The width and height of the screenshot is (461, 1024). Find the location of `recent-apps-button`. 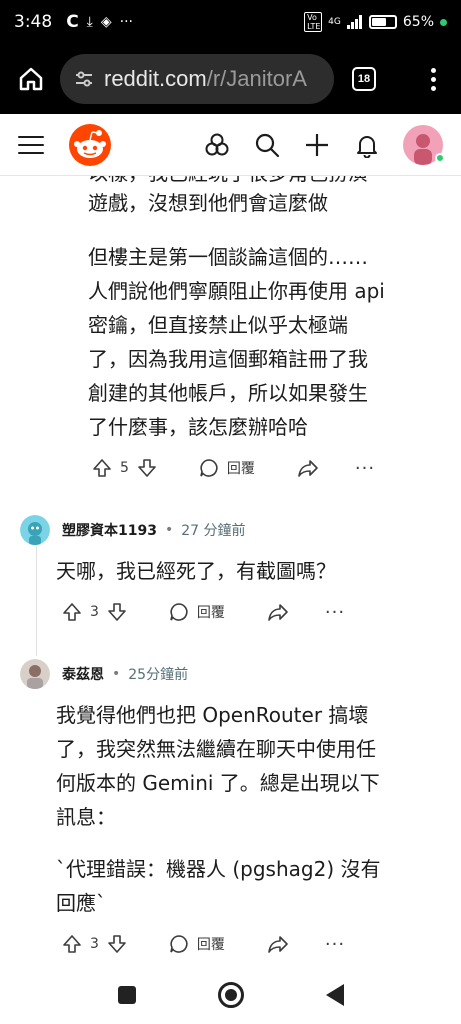

recent-apps-button is located at coordinates (126, 995).